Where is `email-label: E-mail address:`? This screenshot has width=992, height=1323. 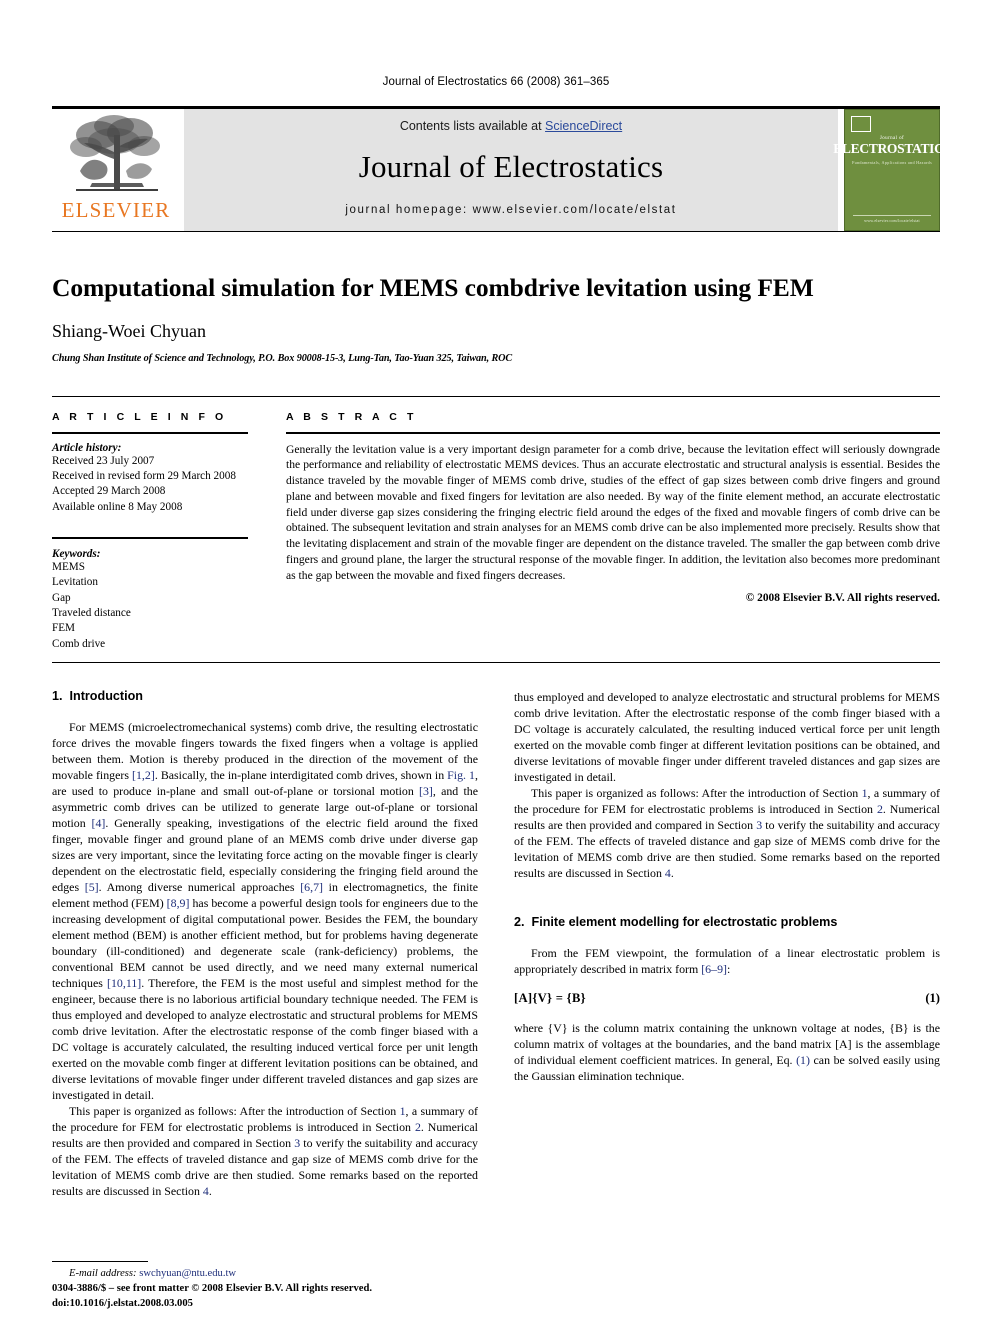
email-label: E-mail address: is located at coordinates (103, 1273).